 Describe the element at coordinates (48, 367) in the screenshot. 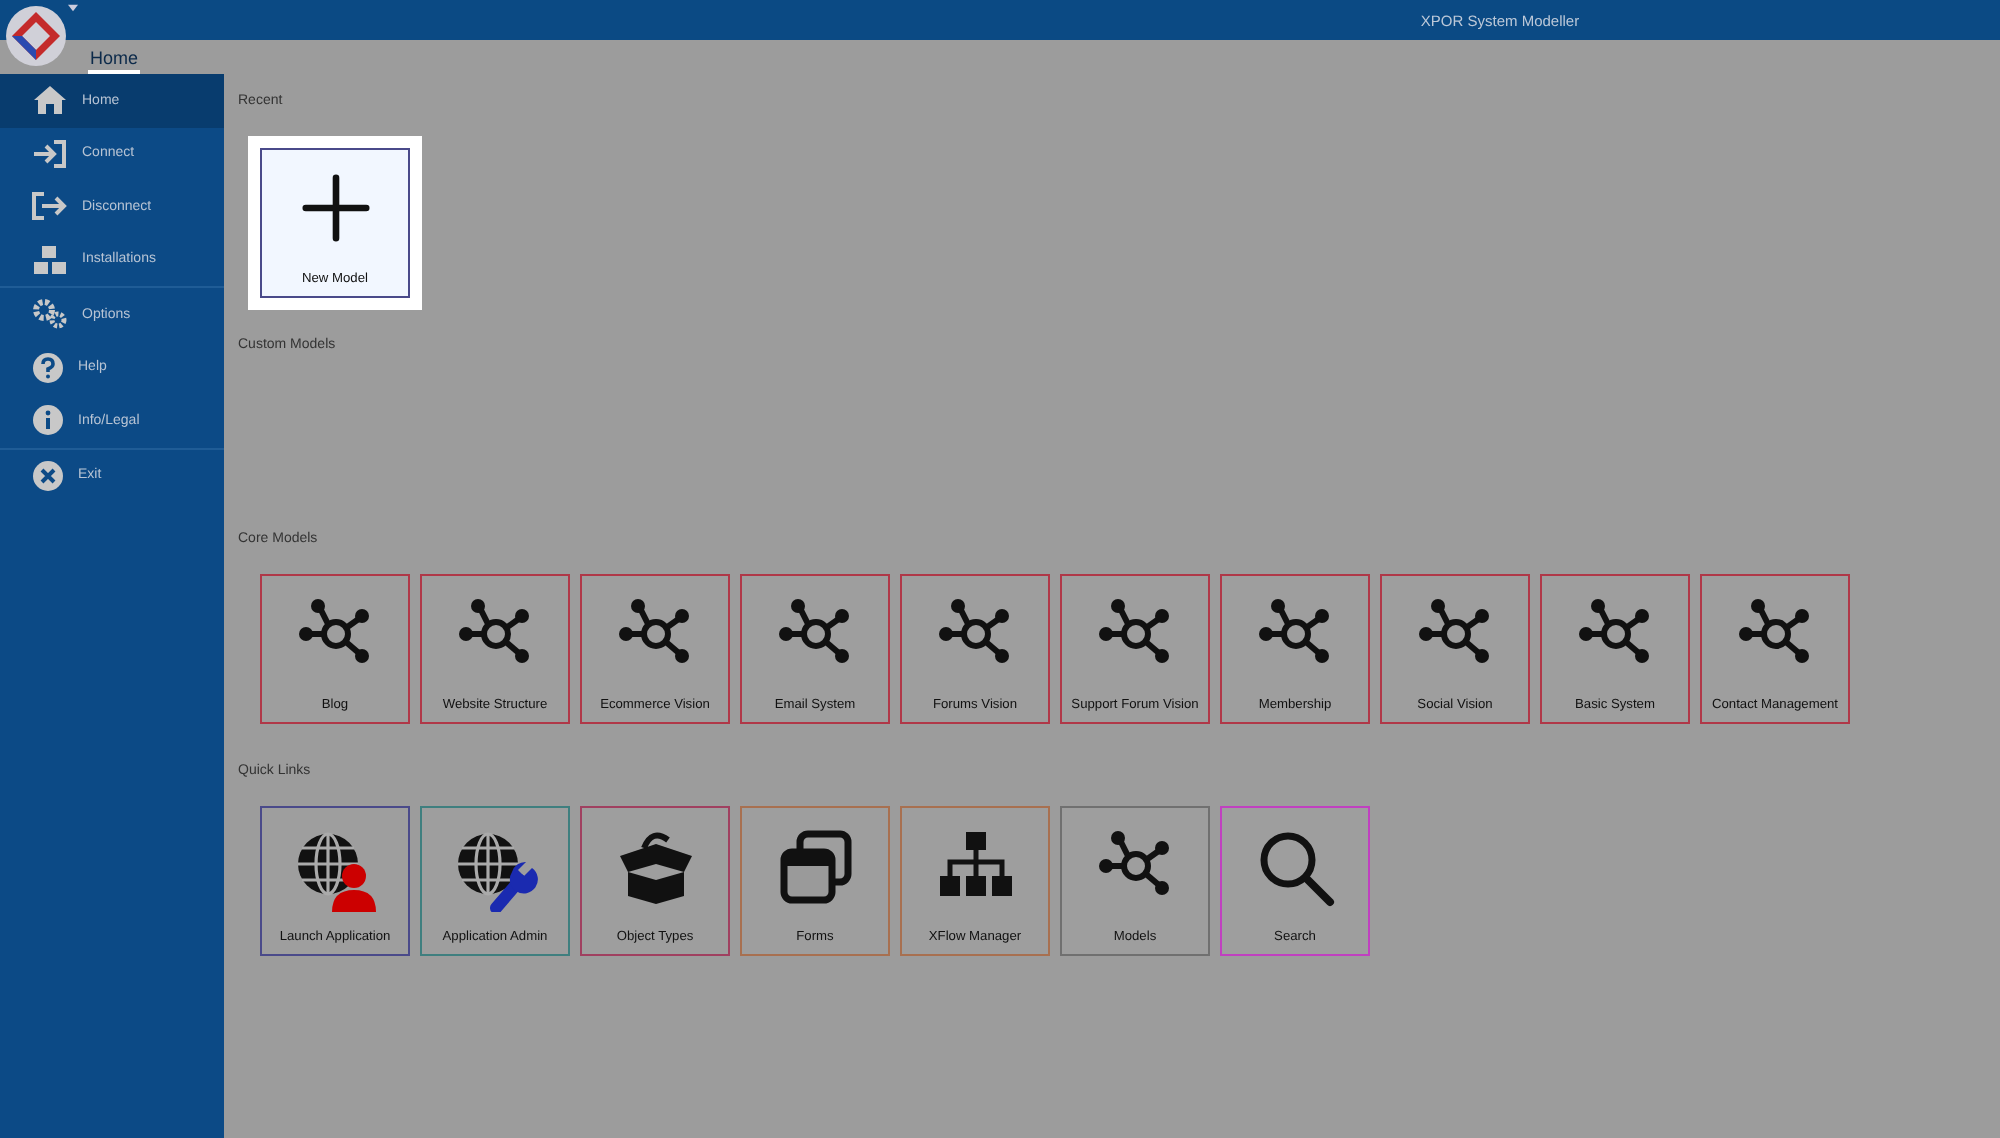

I see `help-icon` at that location.